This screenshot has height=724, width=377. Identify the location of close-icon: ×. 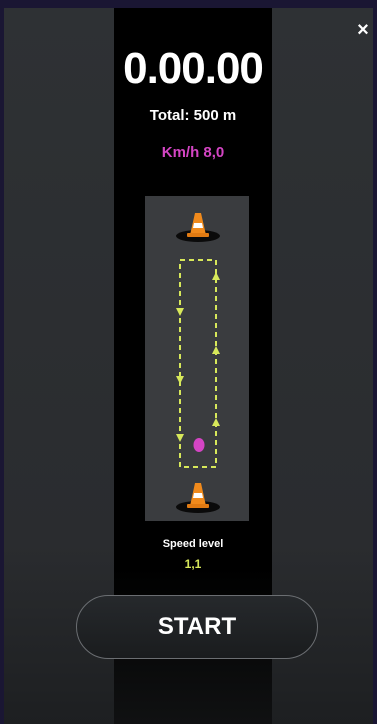
(363, 30).